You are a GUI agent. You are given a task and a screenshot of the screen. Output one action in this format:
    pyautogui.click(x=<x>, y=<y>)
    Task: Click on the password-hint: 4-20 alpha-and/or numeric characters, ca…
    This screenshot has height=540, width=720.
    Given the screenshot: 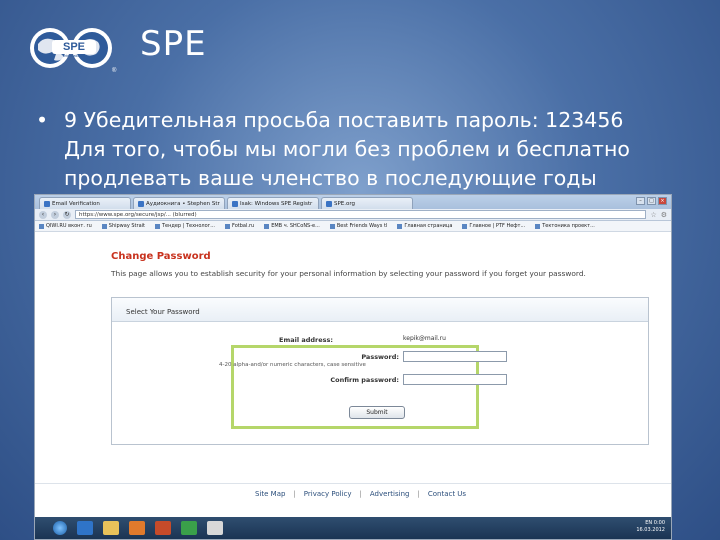 What is the action you would take?
    pyautogui.click(x=292, y=365)
    